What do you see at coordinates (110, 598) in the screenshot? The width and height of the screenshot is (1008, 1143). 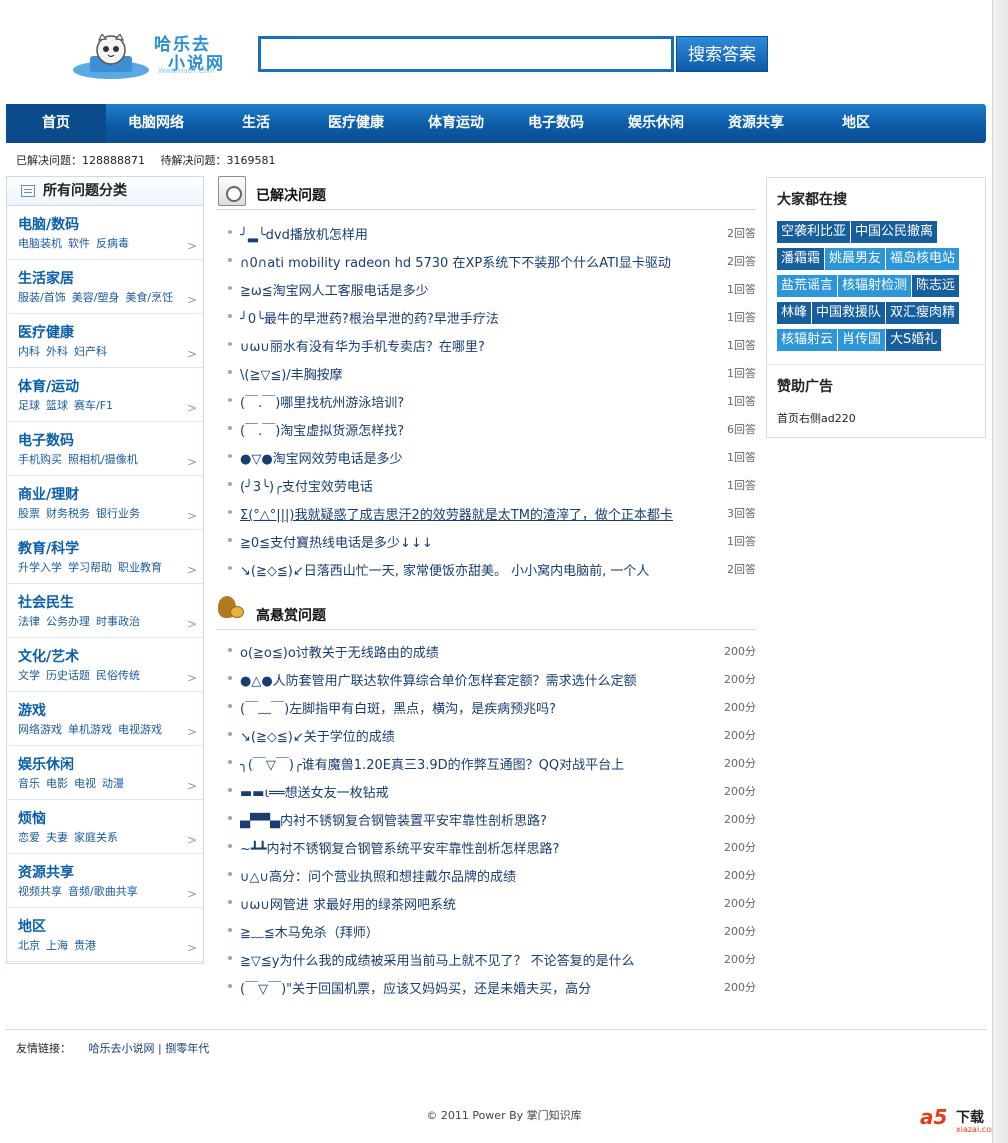 I see `category-title: 社会民生` at bounding box center [110, 598].